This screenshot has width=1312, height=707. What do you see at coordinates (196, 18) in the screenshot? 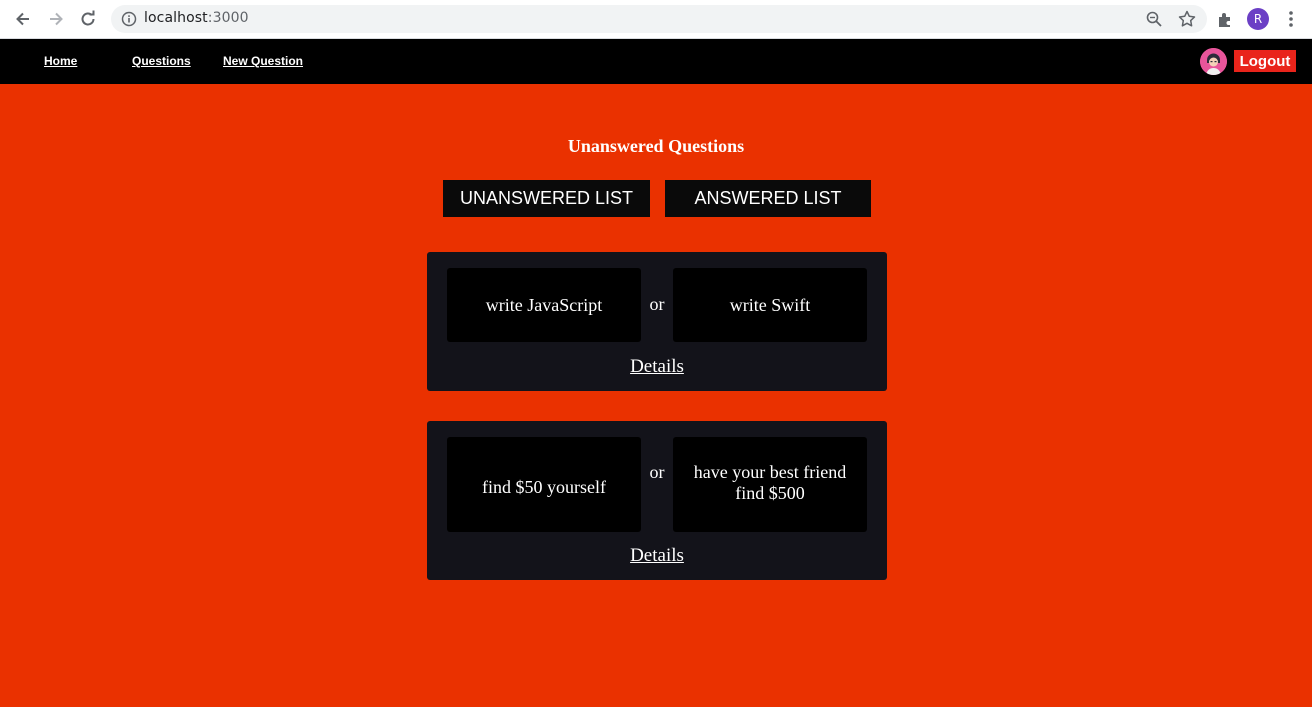
I see `url-text: localhost:3000` at bounding box center [196, 18].